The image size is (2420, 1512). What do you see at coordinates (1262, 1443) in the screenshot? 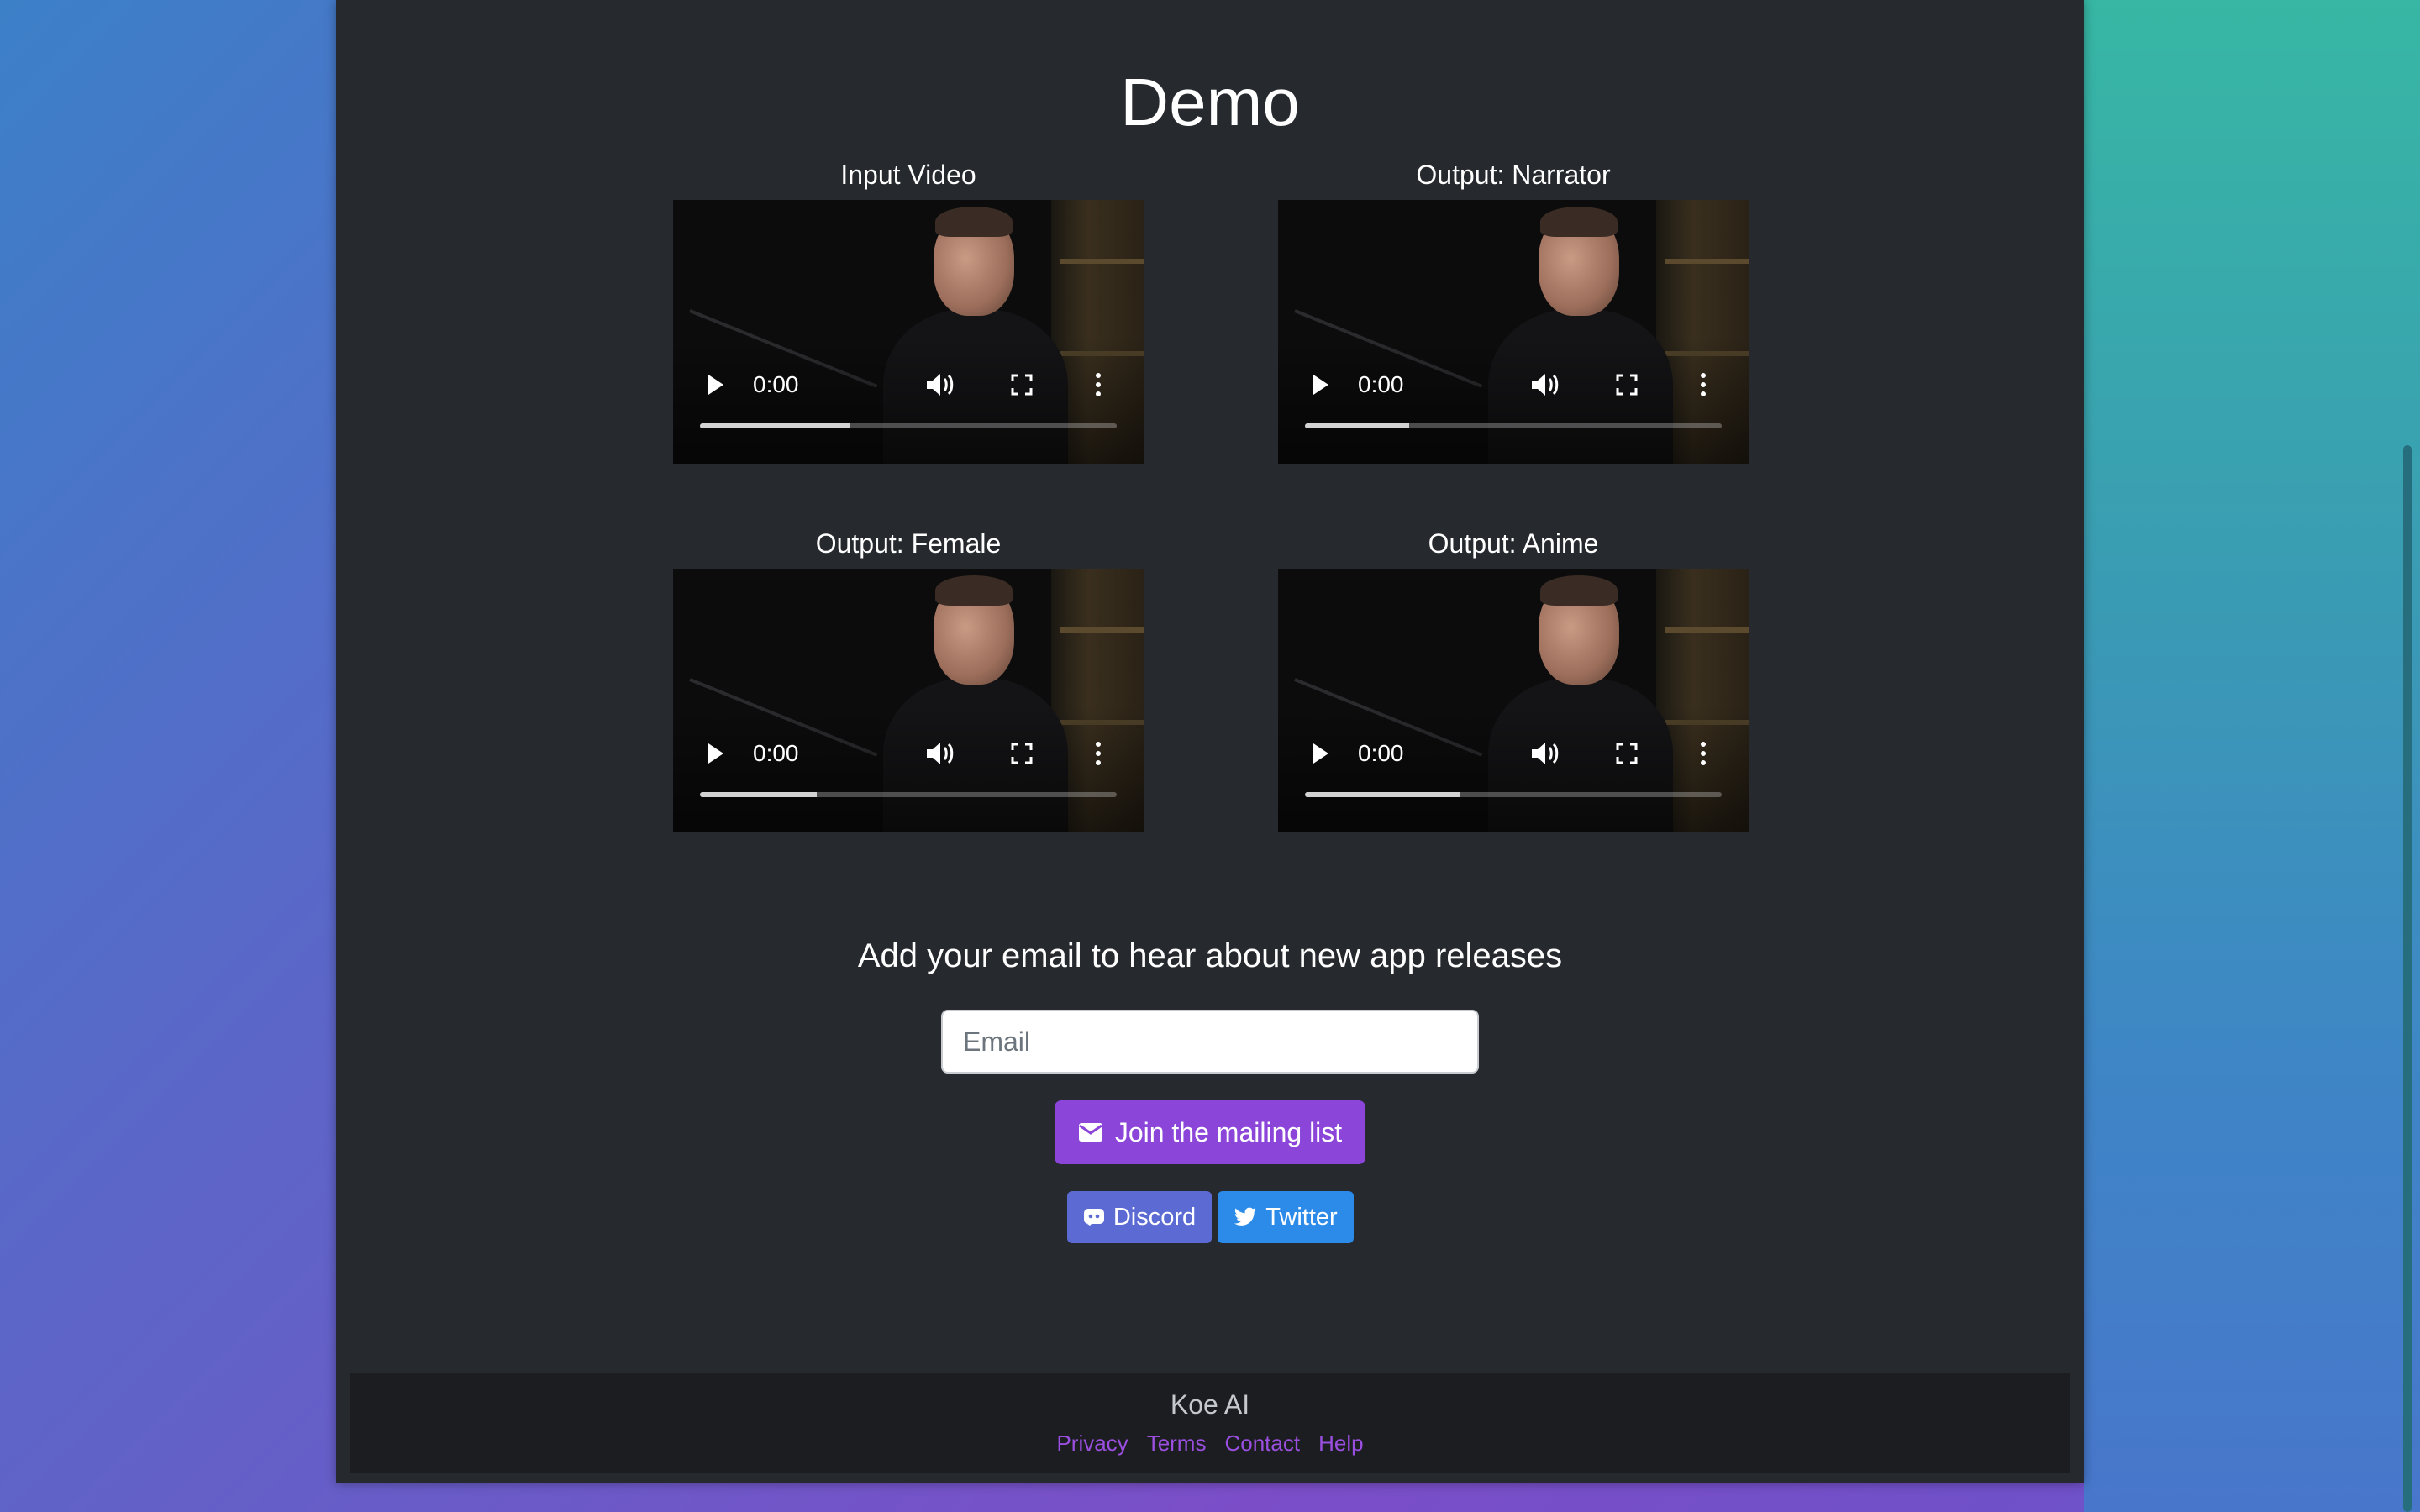
I see `footer-link-contact: Contact` at bounding box center [1262, 1443].